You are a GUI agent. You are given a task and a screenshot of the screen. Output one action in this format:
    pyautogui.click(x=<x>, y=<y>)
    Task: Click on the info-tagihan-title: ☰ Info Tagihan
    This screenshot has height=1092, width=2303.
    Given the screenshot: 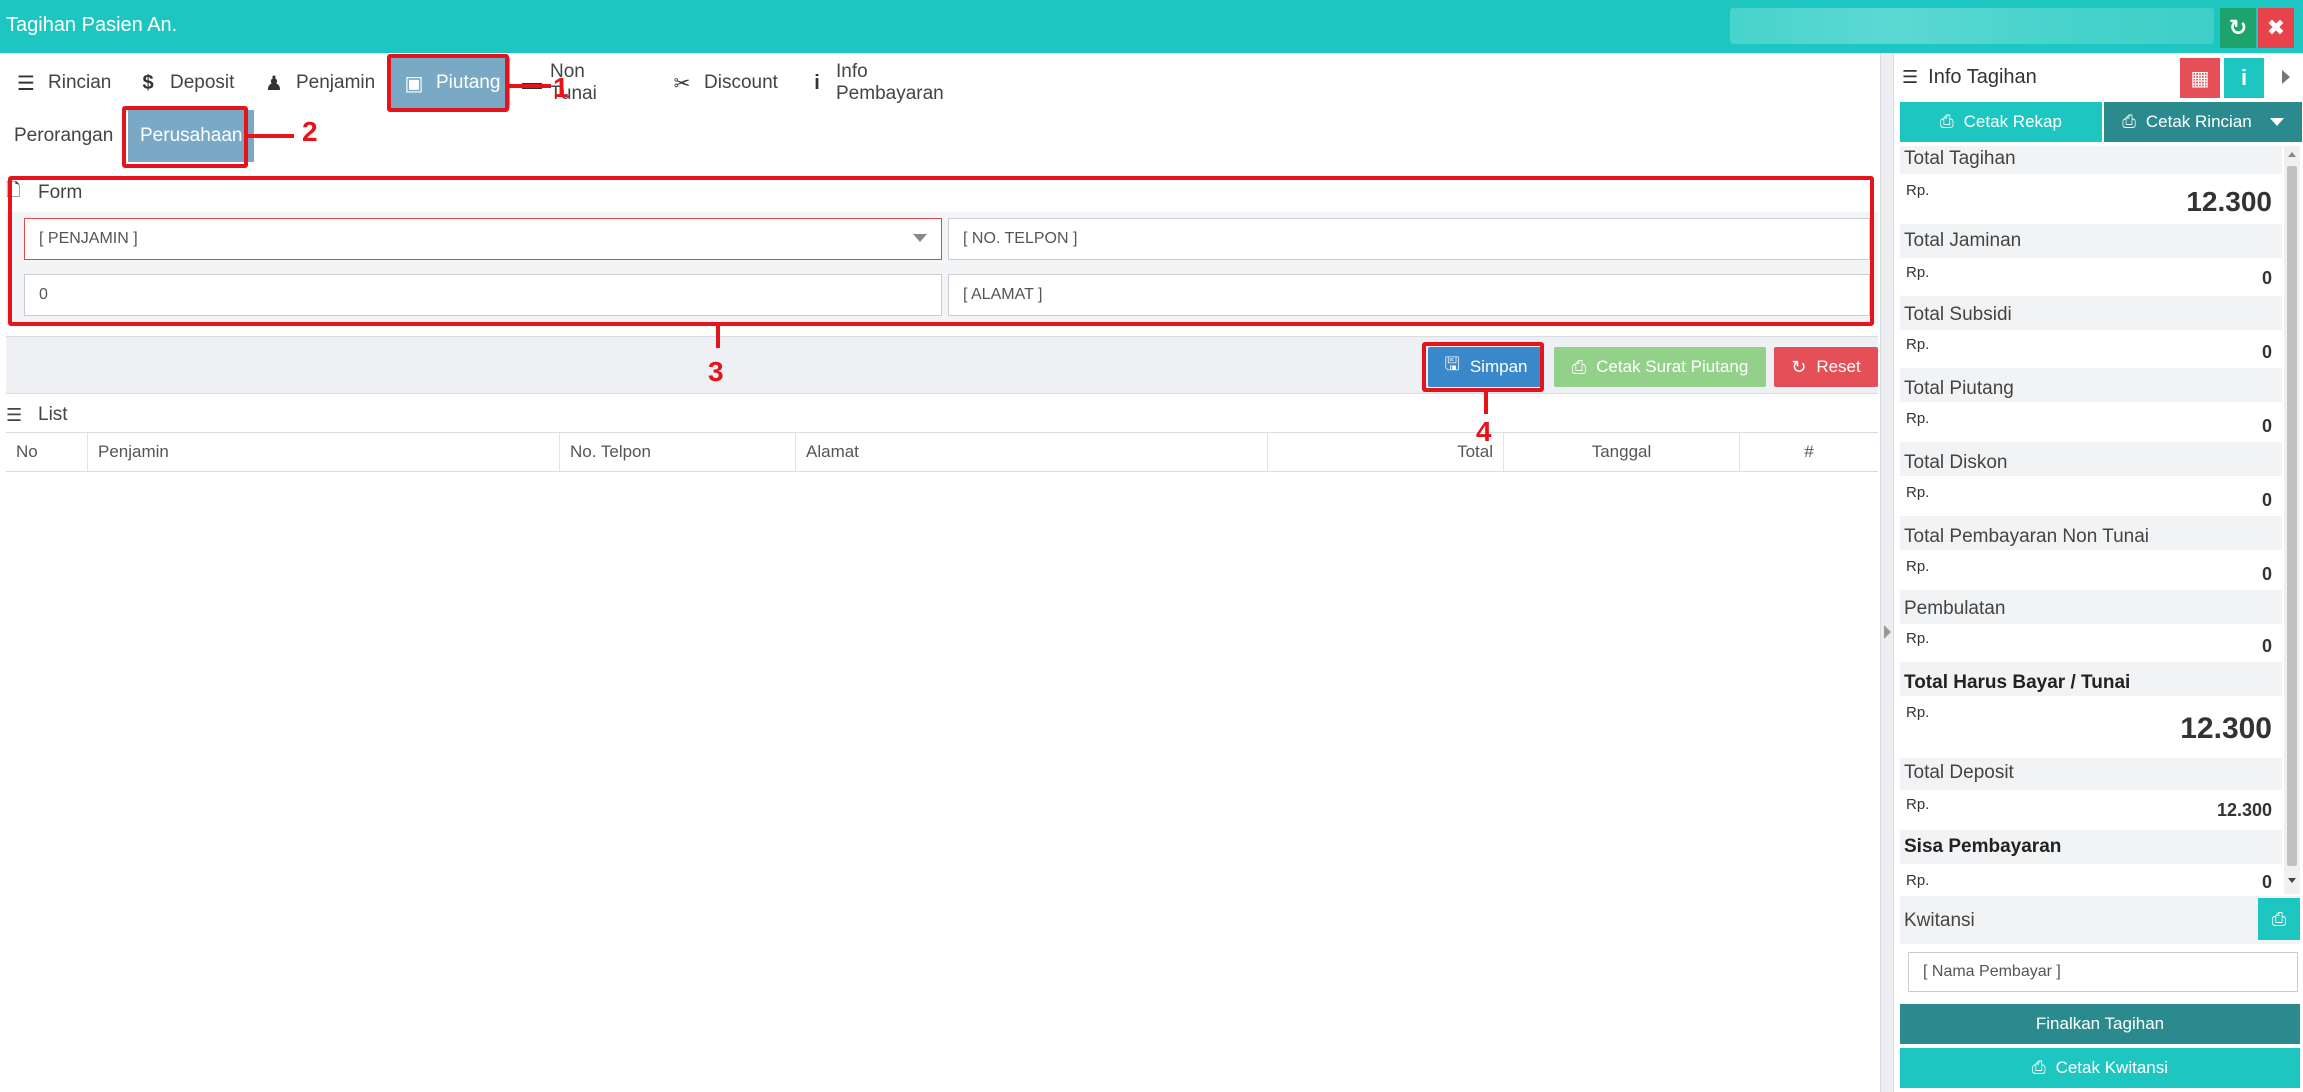 What is the action you would take?
    pyautogui.click(x=1969, y=77)
    